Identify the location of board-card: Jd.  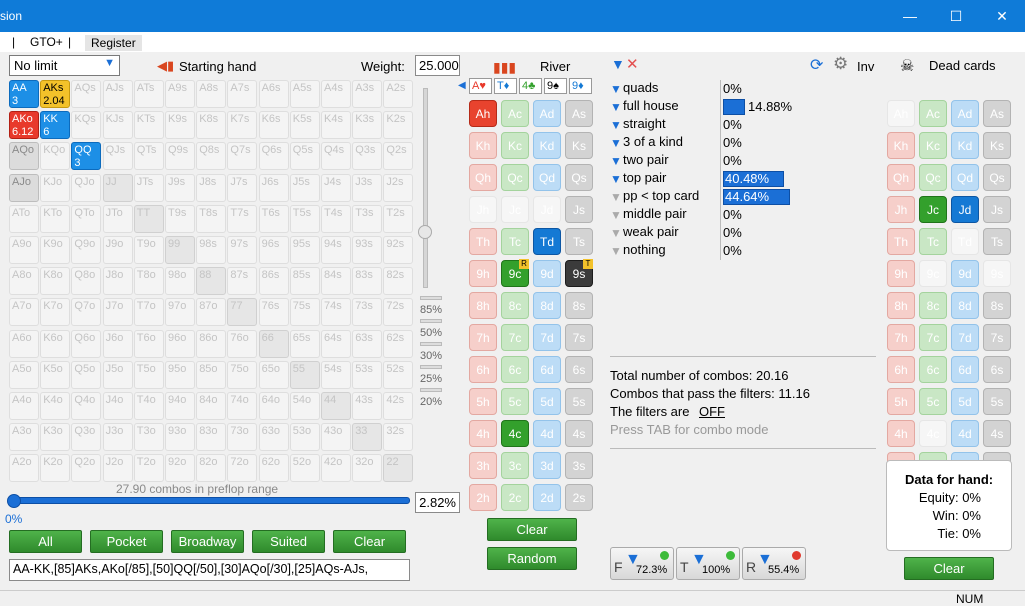
(547, 209).